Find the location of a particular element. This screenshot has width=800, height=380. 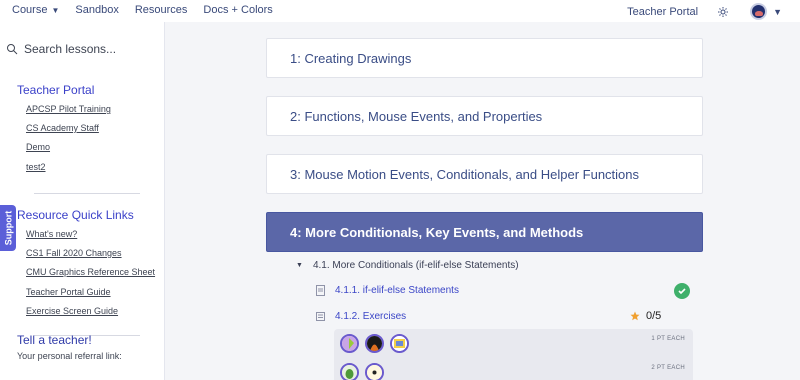

sidebar-item-cs1-changes: CS1 Fall 2020 Changes is located at coordinates (74, 253).